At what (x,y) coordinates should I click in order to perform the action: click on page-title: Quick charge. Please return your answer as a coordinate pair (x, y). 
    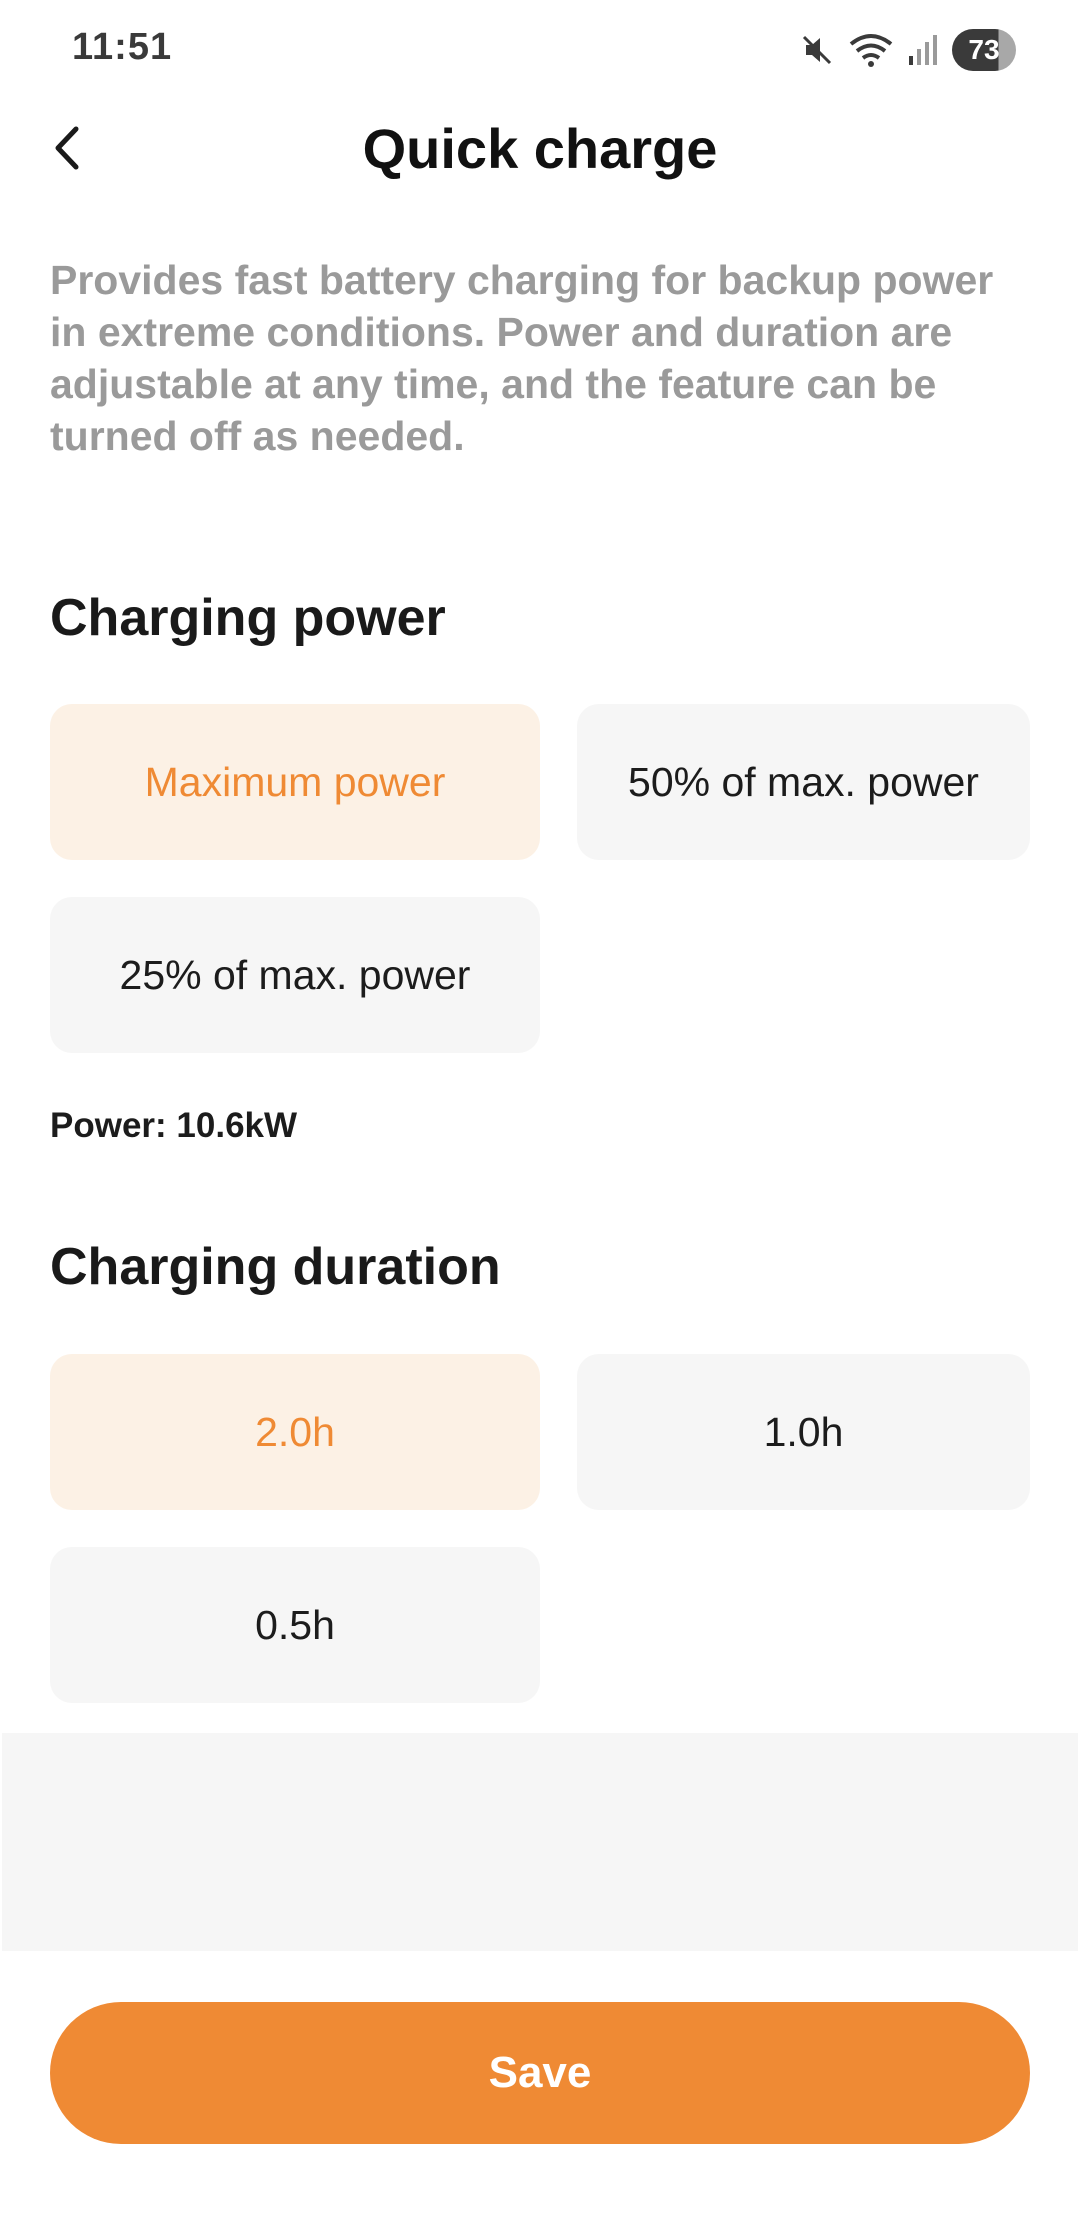
    Looking at the image, I should click on (540, 148).